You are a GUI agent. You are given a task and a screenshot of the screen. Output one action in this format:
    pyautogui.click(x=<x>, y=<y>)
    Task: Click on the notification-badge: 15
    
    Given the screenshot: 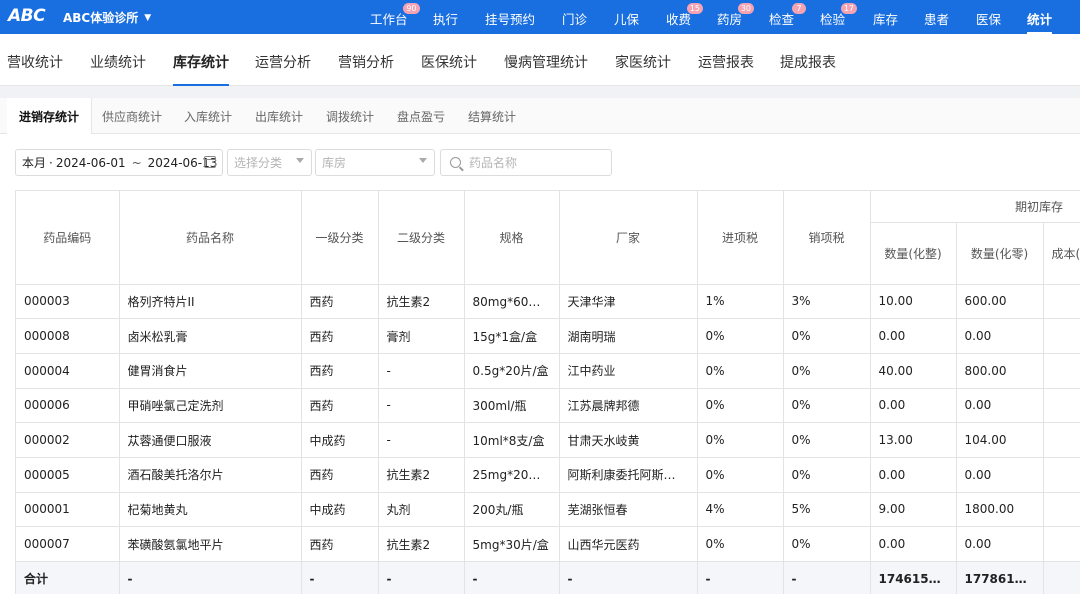 What is the action you would take?
    pyautogui.click(x=695, y=8)
    